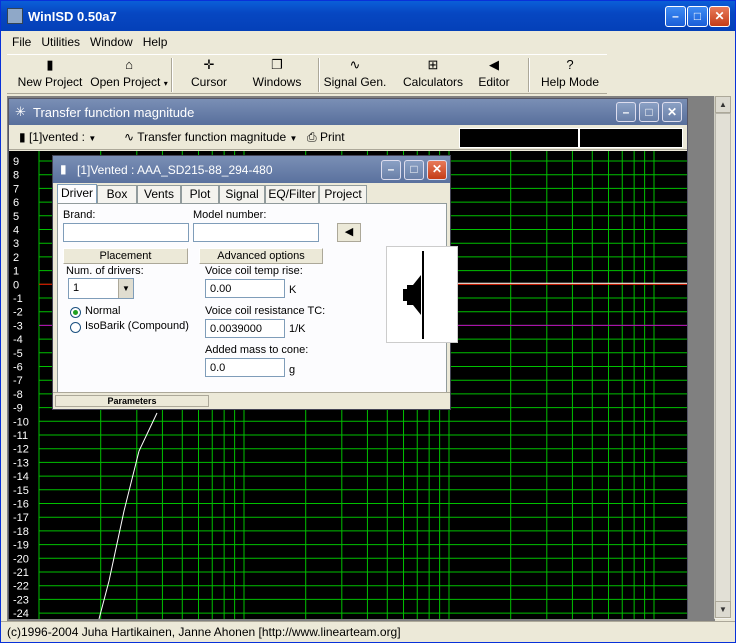  What do you see at coordinates (355, 75) in the screenshot?
I see `signal-gen-button: ∿ Signal Gen.` at bounding box center [355, 75].